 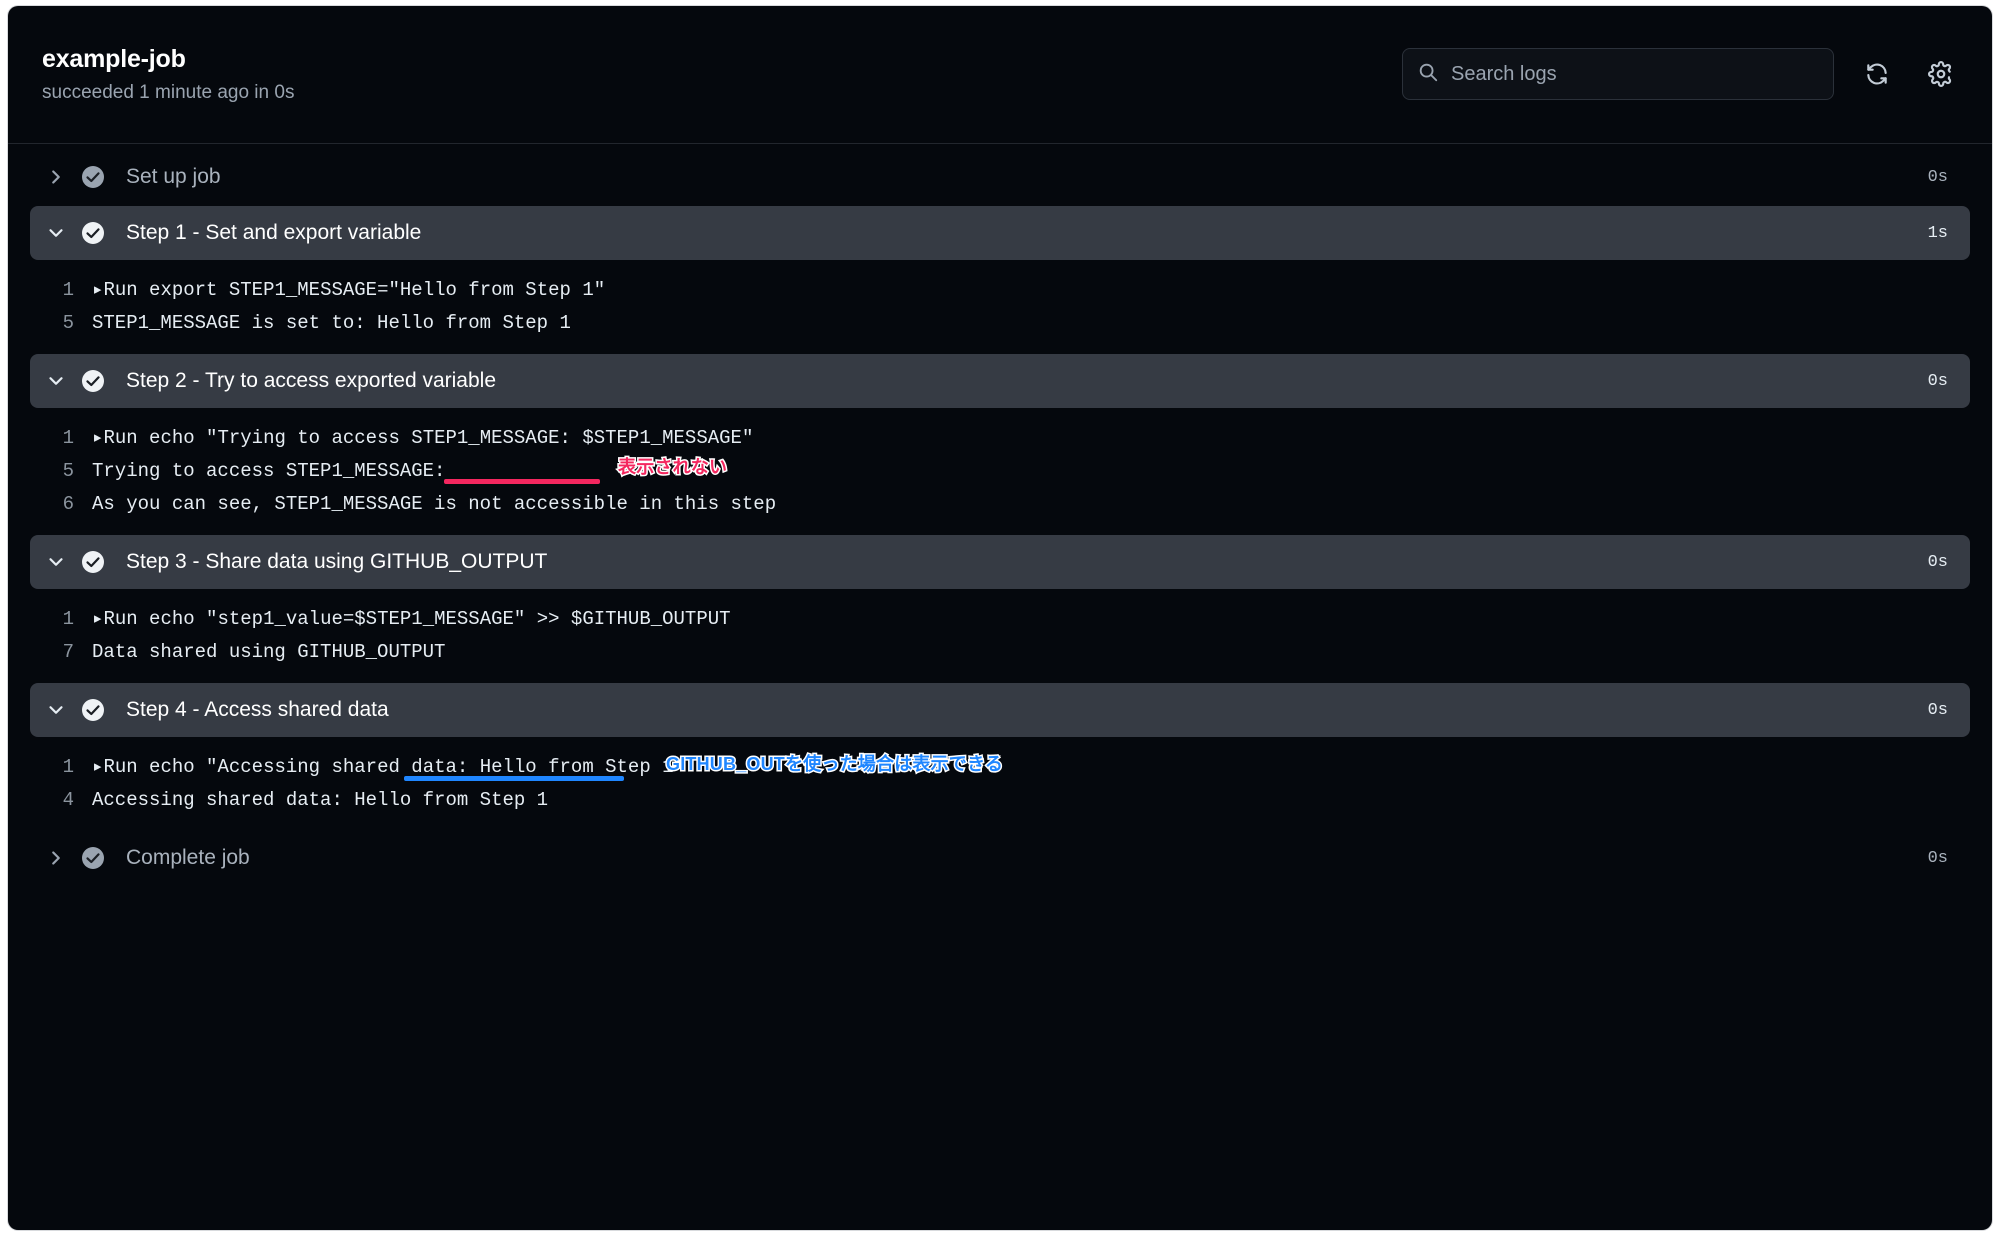 I want to click on job-title-block: example-job succeeded 1 minute ago in 0s, so click(x=168, y=74).